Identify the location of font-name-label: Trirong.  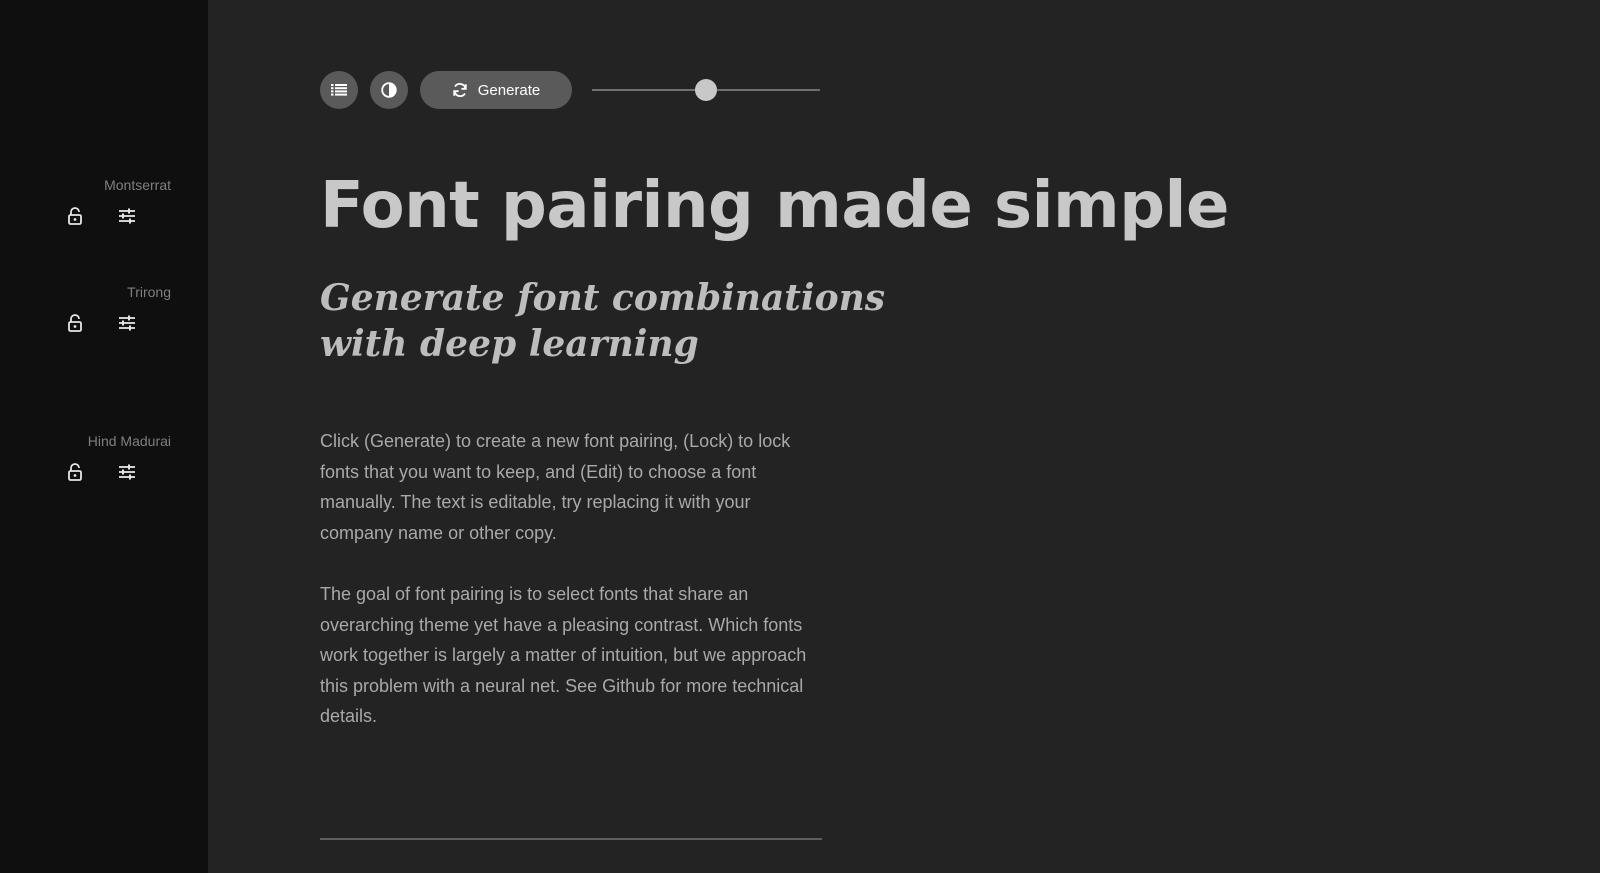
(149, 292).